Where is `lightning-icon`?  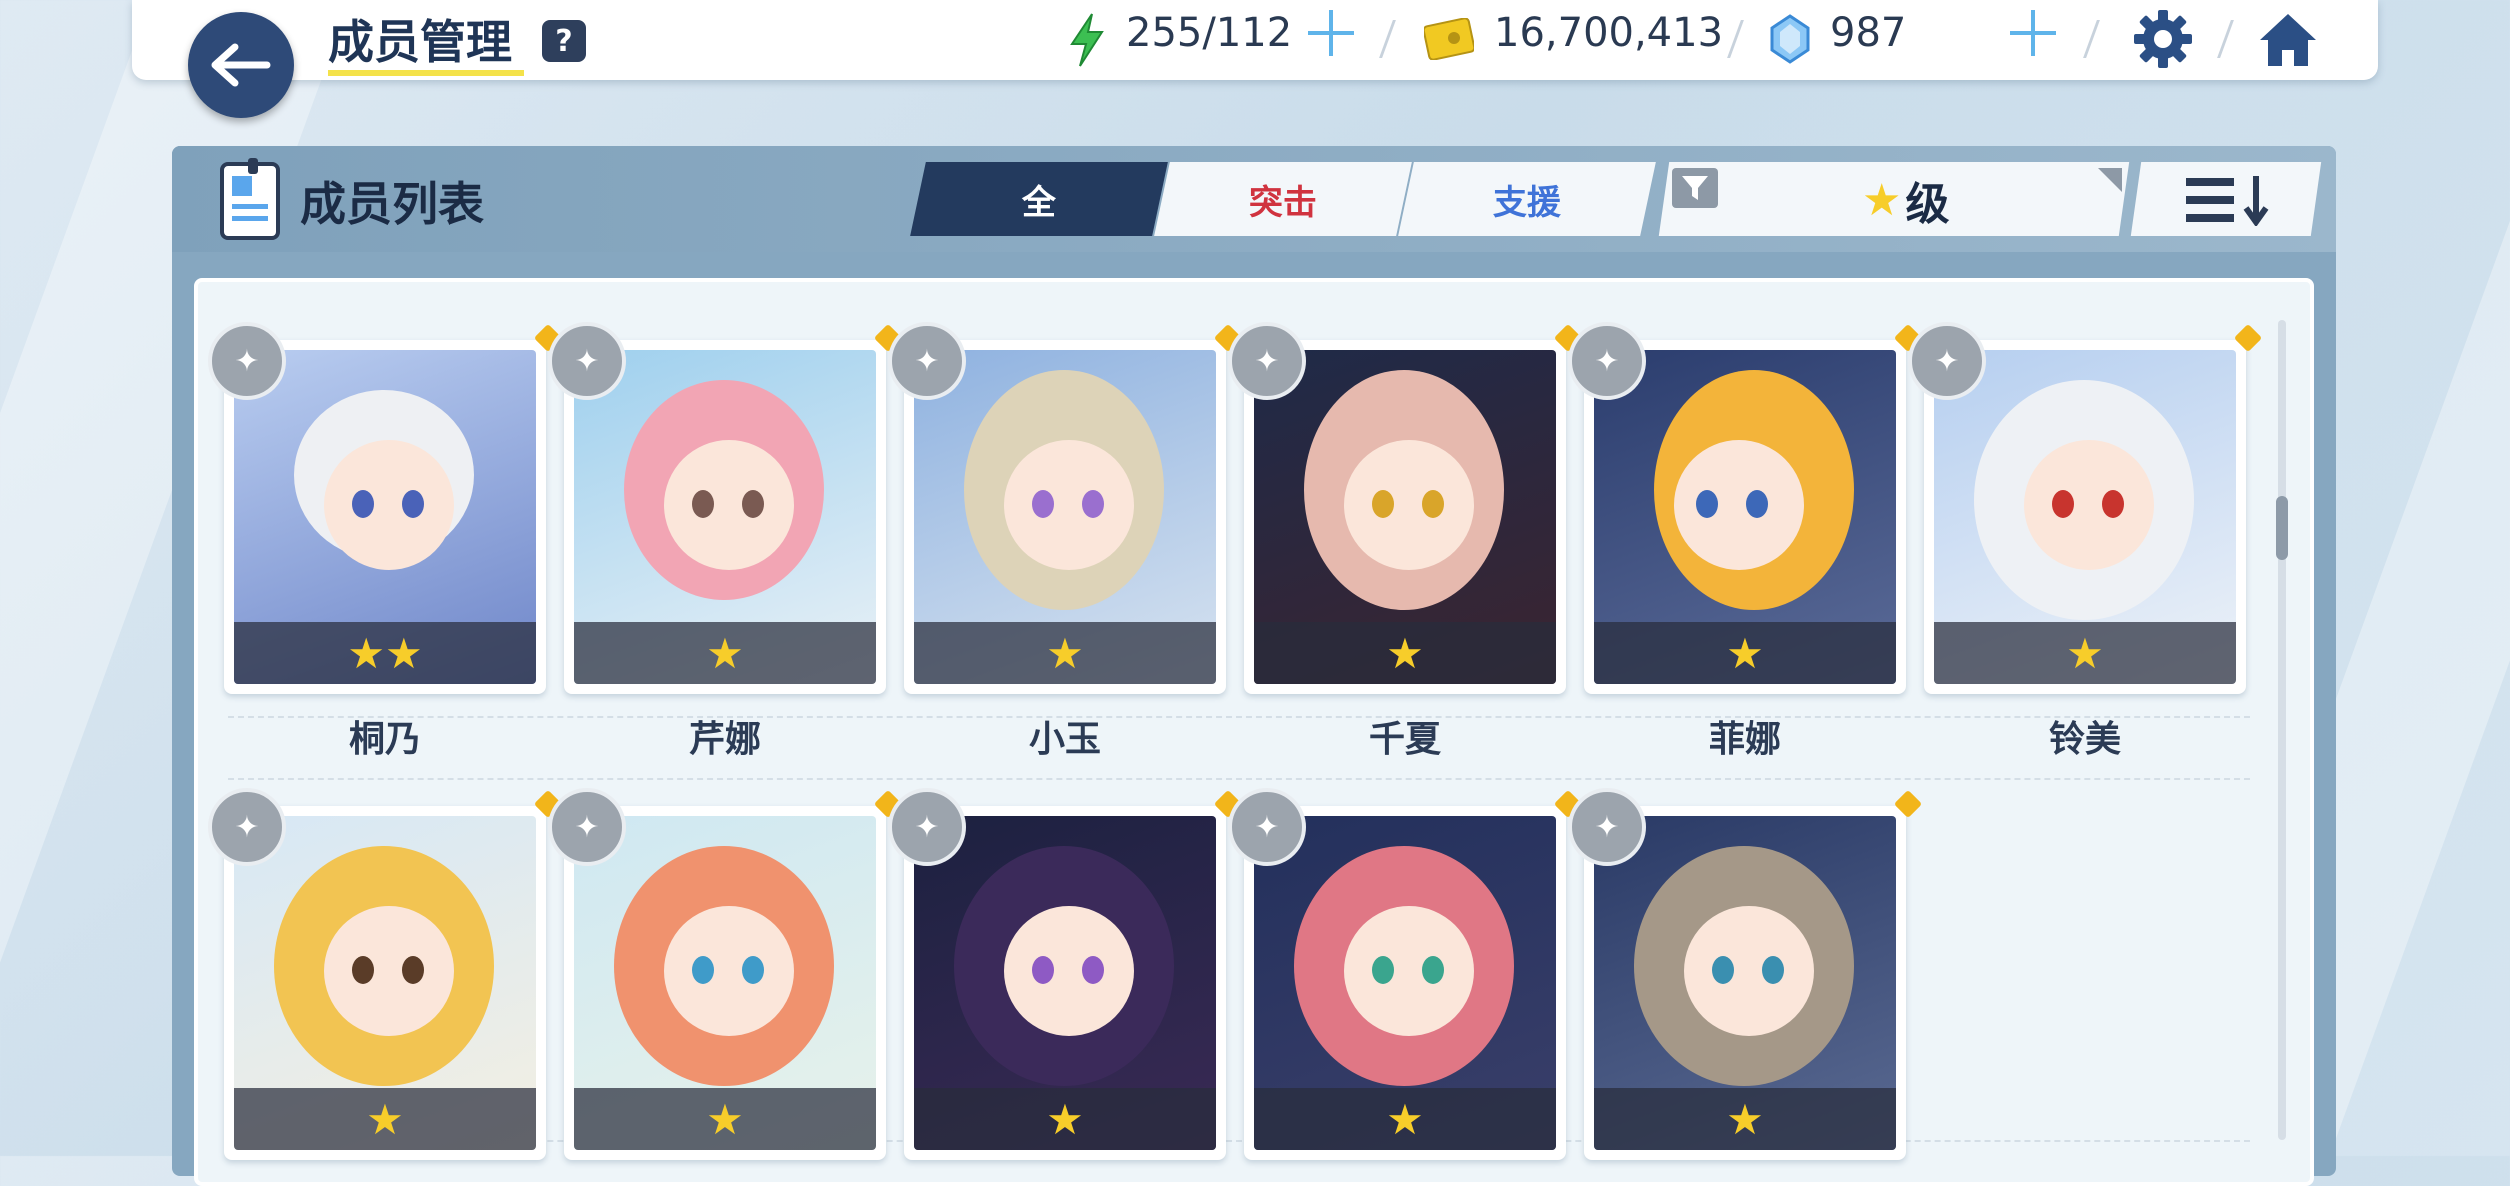 lightning-icon is located at coordinates (1087, 40).